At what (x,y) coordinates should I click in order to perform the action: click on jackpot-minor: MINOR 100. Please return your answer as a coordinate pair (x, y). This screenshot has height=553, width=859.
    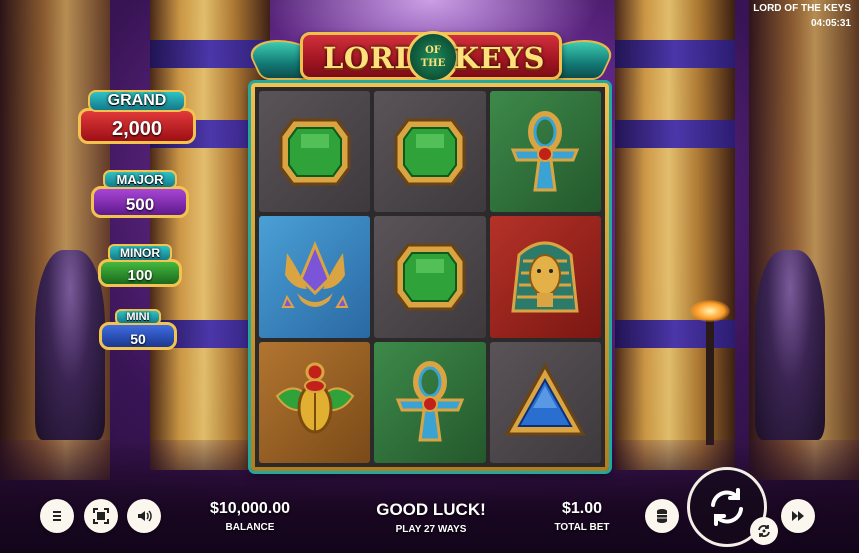
    Looking at the image, I should click on (140, 265).